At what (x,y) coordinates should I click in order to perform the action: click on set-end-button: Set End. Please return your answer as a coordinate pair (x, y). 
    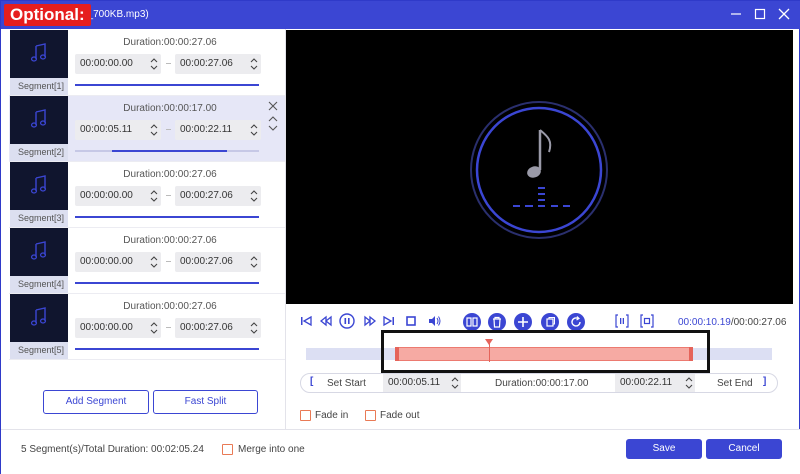
    Looking at the image, I should click on (735, 383).